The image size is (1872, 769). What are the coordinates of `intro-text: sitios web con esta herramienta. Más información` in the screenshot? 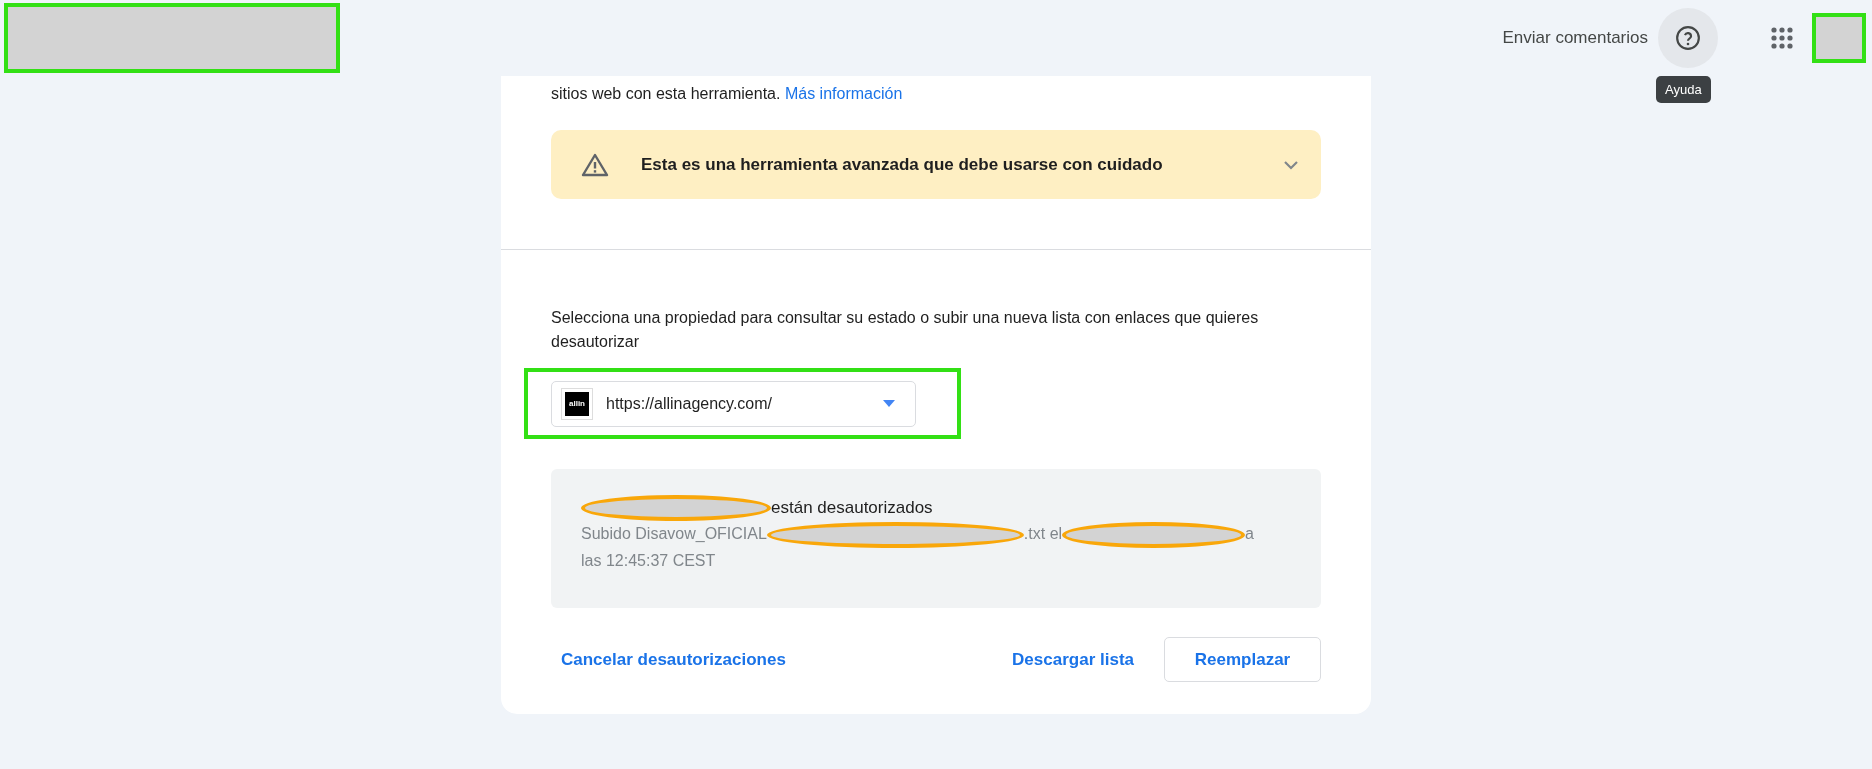 It's located at (727, 94).